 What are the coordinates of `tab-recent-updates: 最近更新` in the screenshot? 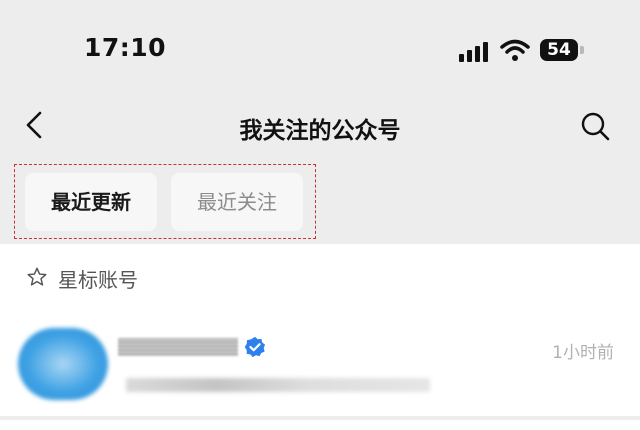 It's located at (91, 202).